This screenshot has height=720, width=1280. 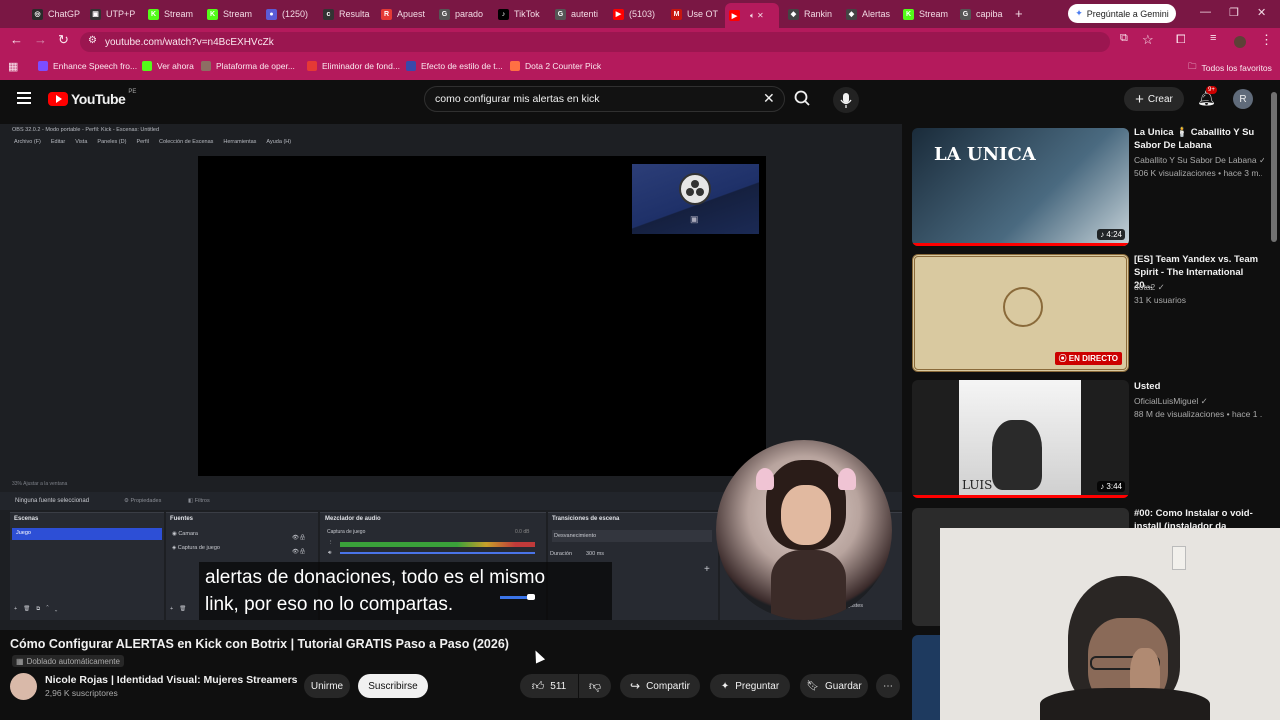 I want to click on voice-search-button, so click(x=846, y=100).